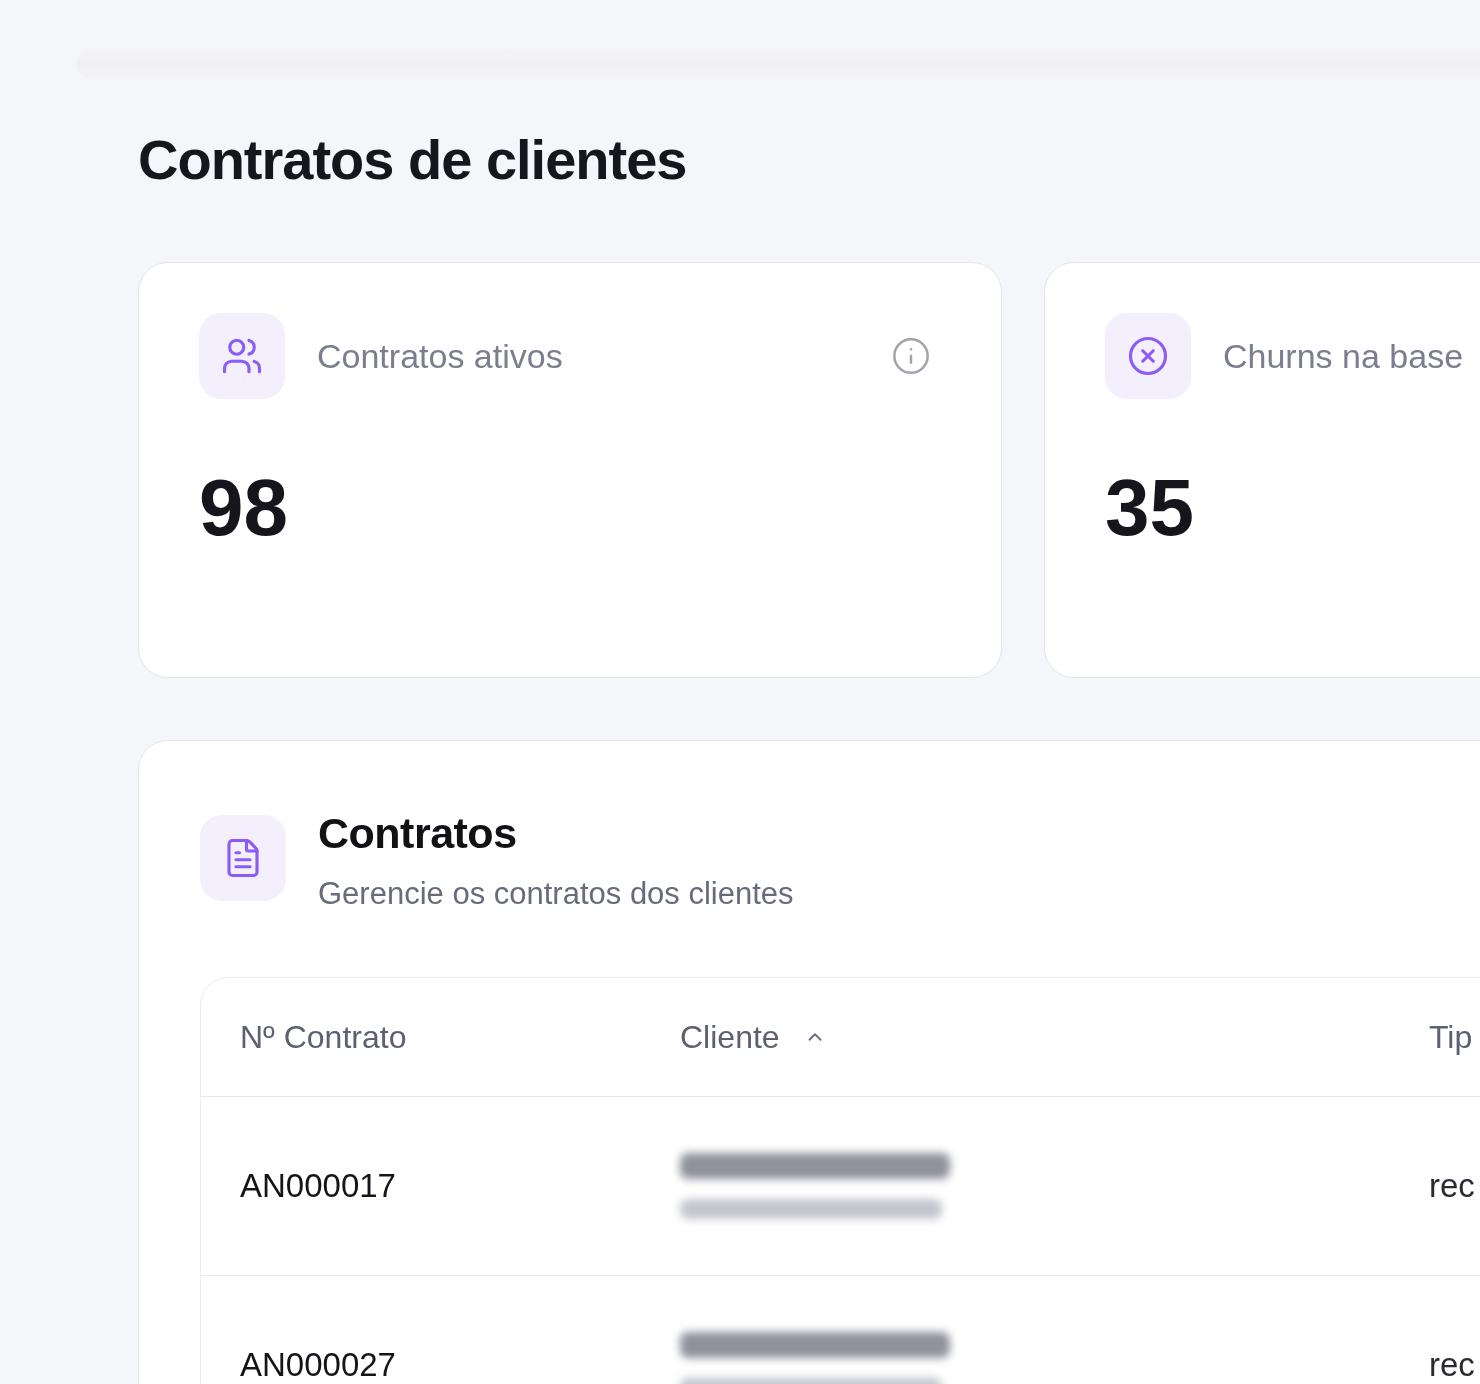  I want to click on section-subtitle: Gerencie os contratos dos clientes, so click(556, 894).